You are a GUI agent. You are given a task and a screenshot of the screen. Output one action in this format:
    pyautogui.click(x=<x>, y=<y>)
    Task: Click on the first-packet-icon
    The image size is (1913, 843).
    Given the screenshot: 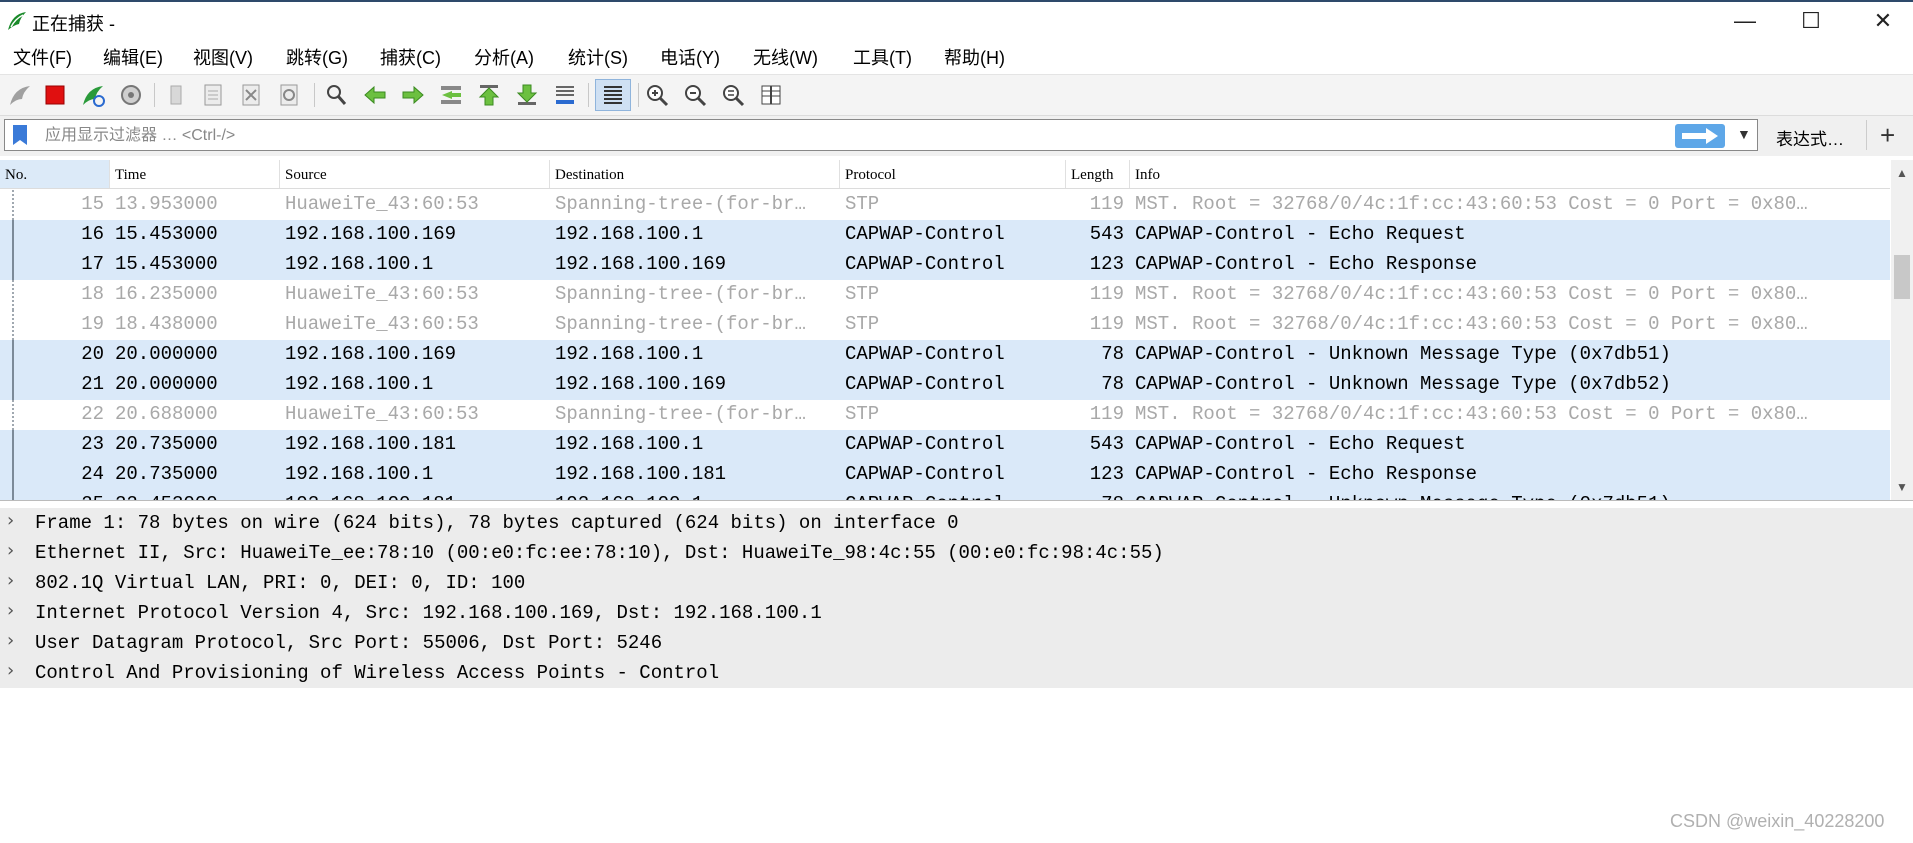 What is the action you would take?
    pyautogui.click(x=489, y=95)
    